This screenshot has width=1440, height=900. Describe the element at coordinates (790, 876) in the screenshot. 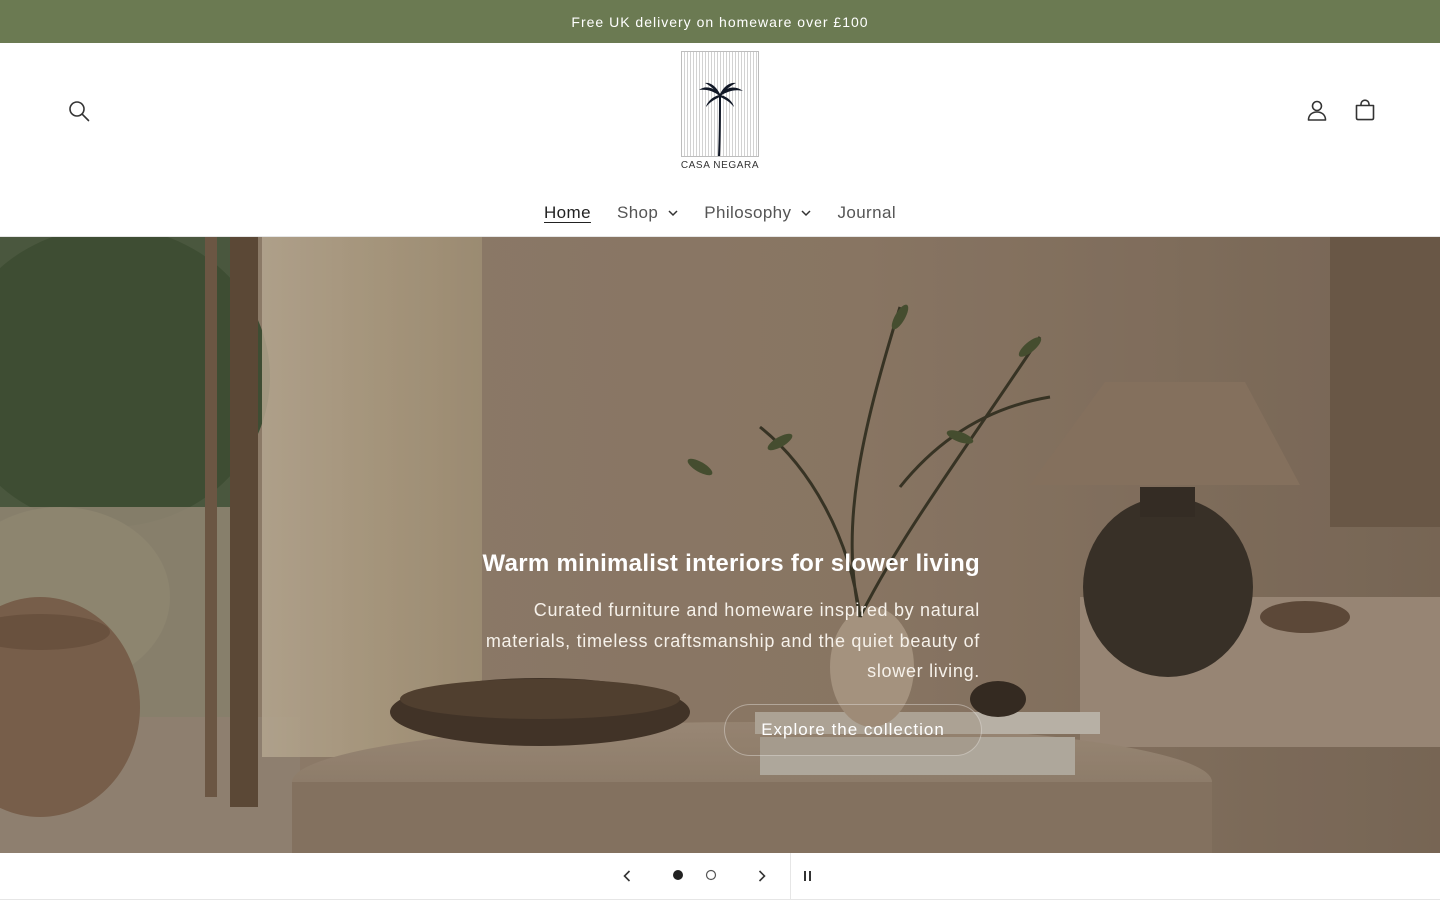

I see `controls-divider` at that location.